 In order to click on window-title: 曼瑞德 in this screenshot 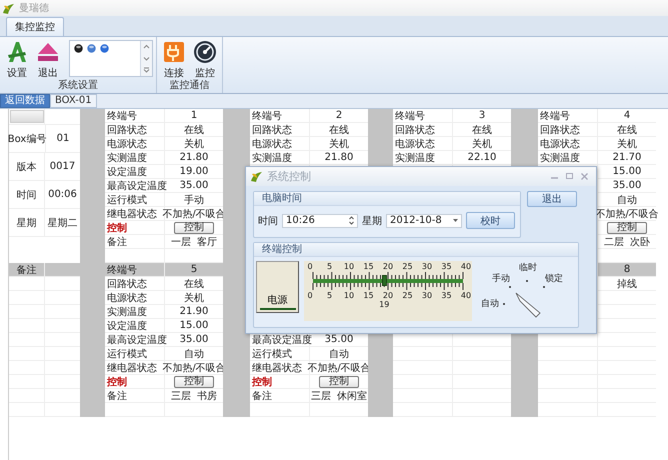, I will do `click(34, 8)`.